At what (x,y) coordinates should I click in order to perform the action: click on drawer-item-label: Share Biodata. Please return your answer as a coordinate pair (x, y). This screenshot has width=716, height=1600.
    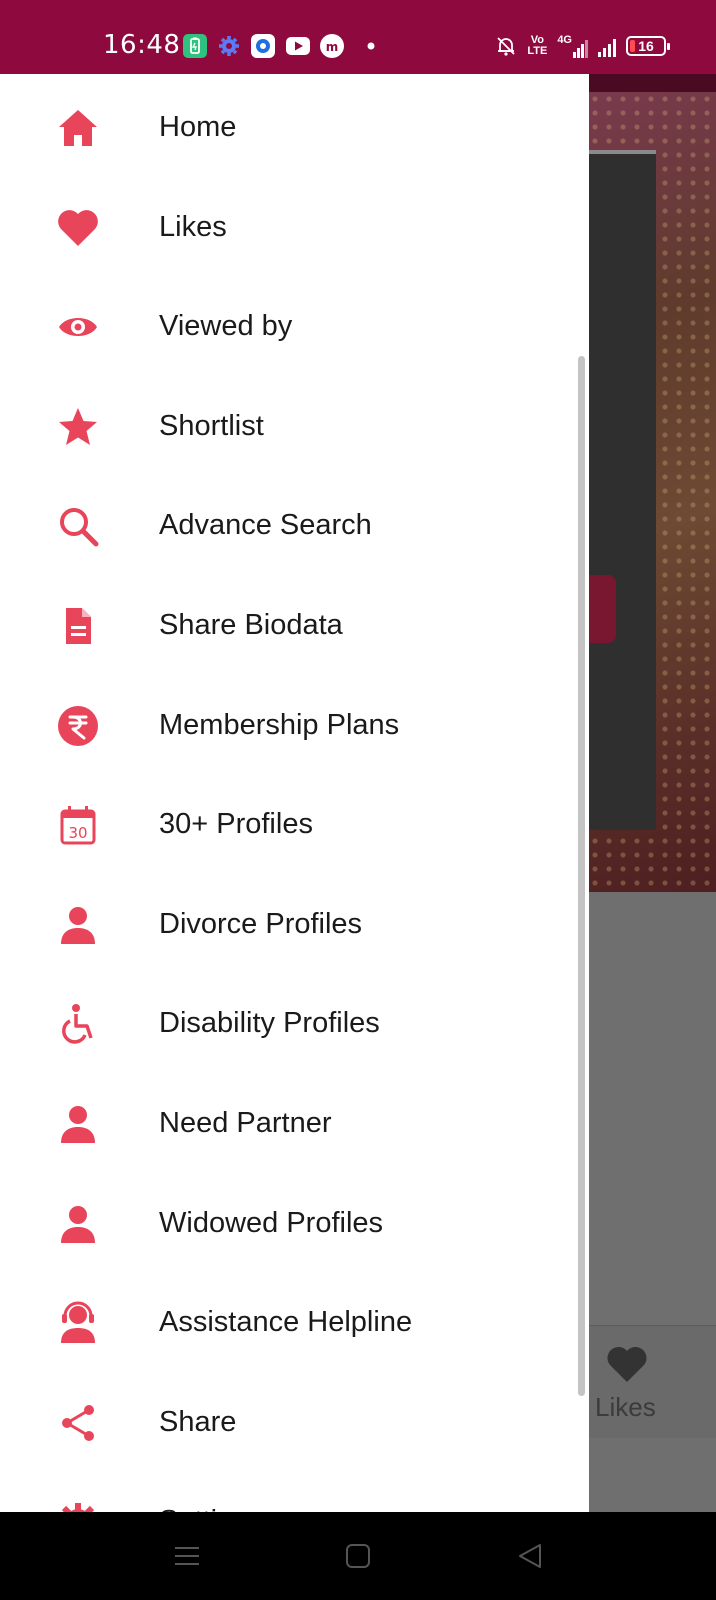
    Looking at the image, I should click on (251, 625).